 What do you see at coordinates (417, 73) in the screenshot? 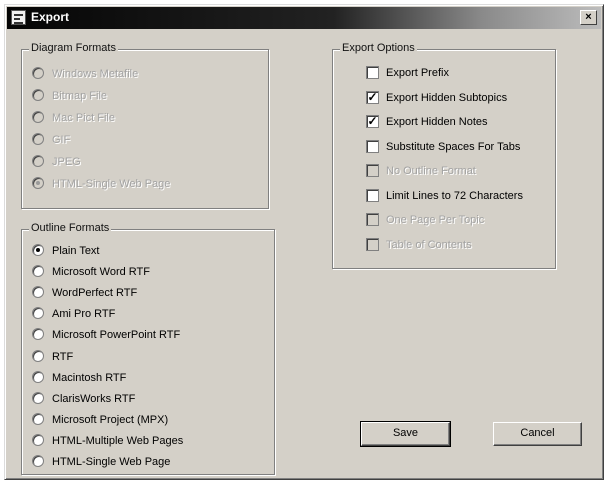
I see `export-option-label: Export Prefix` at bounding box center [417, 73].